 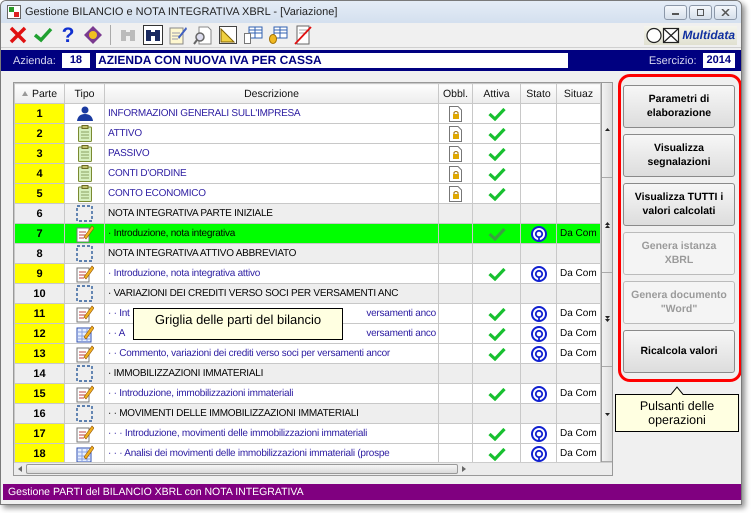 I want to click on part-description: · · MOVIMENTI DELLE IMMOBILIZZAZIONI IMMATERIALI, so click(x=233, y=413).